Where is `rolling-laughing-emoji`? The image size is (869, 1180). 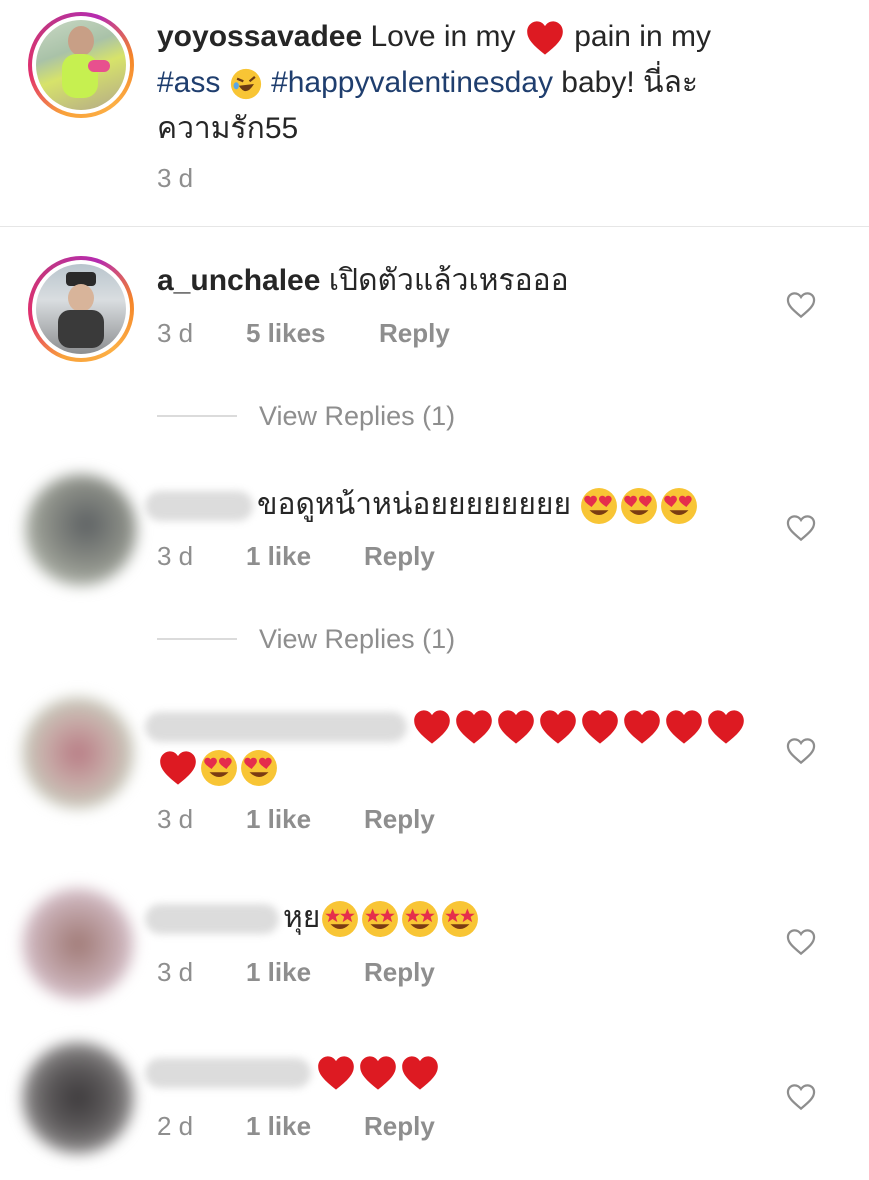 rolling-laughing-emoji is located at coordinates (246, 84).